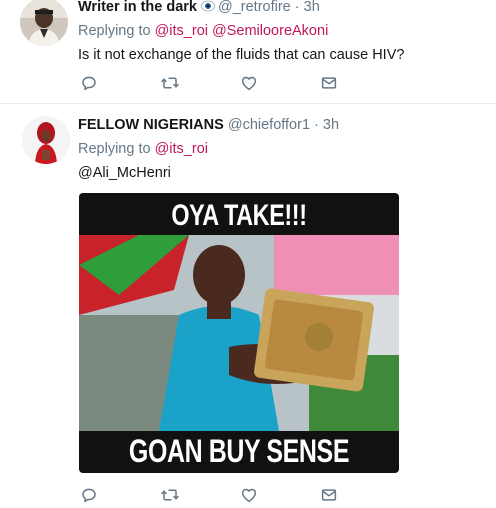  I want to click on user-handle: @chiefoffor1, so click(269, 125).